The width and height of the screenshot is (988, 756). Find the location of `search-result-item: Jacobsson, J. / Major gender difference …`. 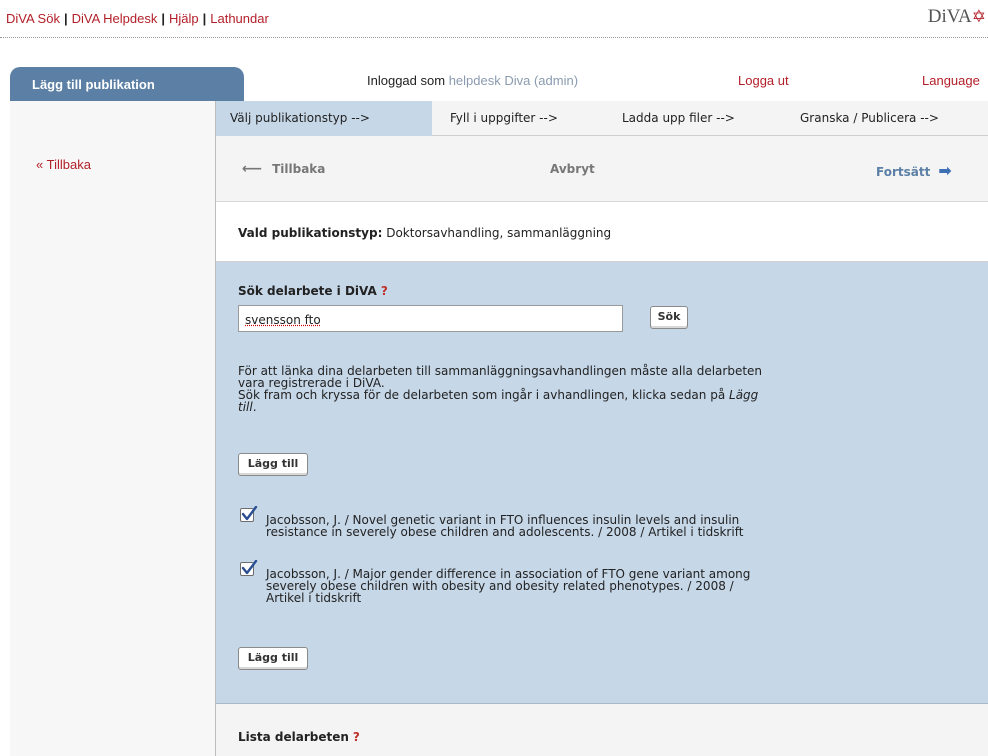

search-result-item: Jacobsson, J. / Major gender difference … is located at coordinates (545, 582).